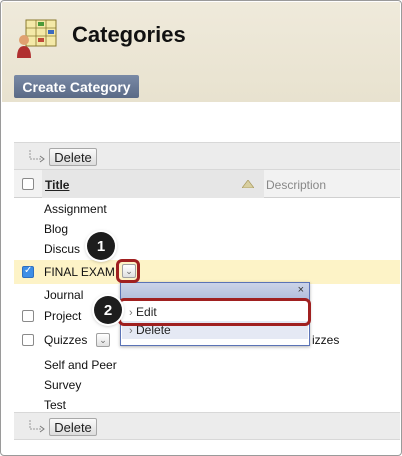 Image resolution: width=402 pixels, height=456 pixels. What do you see at coordinates (215, 291) in the screenshot?
I see `context-menu-header: ×` at bounding box center [215, 291].